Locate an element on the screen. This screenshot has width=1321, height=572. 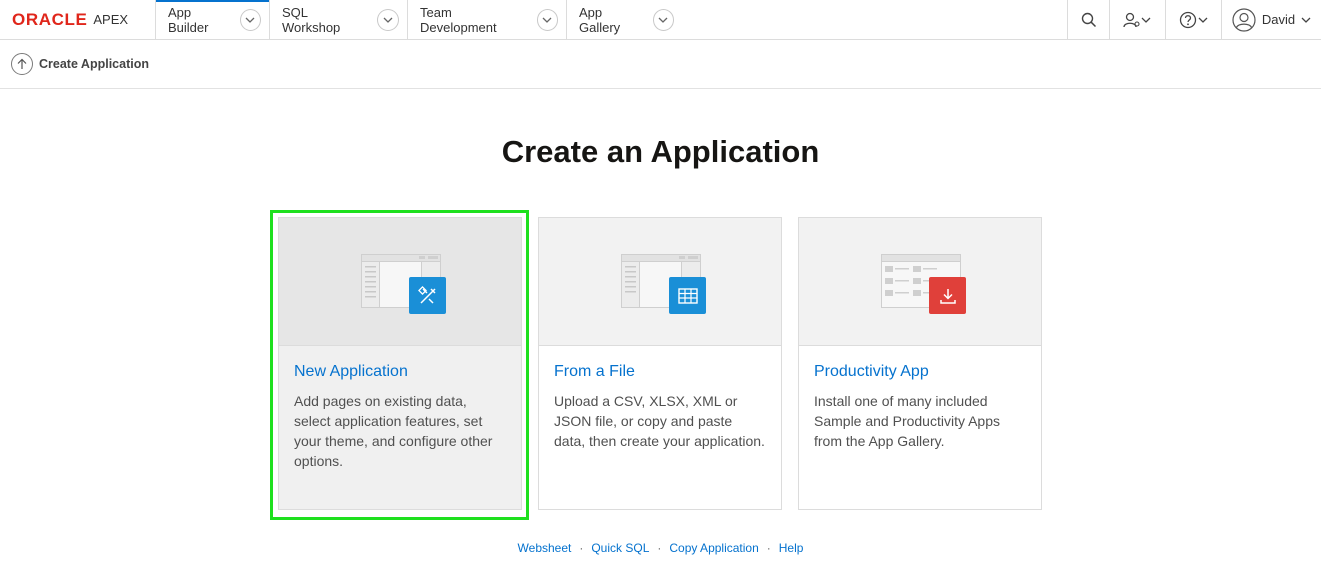
apex-logo-text: APEX is located at coordinates (111, 19).